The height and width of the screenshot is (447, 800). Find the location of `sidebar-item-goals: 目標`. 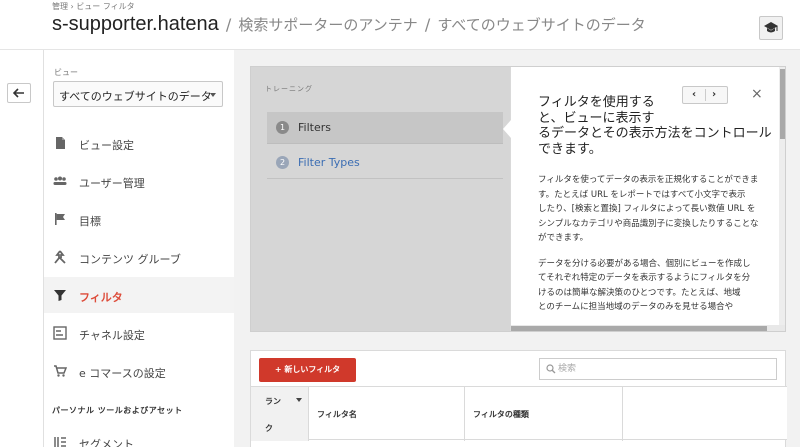

sidebar-item-goals: 目標 is located at coordinates (139, 219).